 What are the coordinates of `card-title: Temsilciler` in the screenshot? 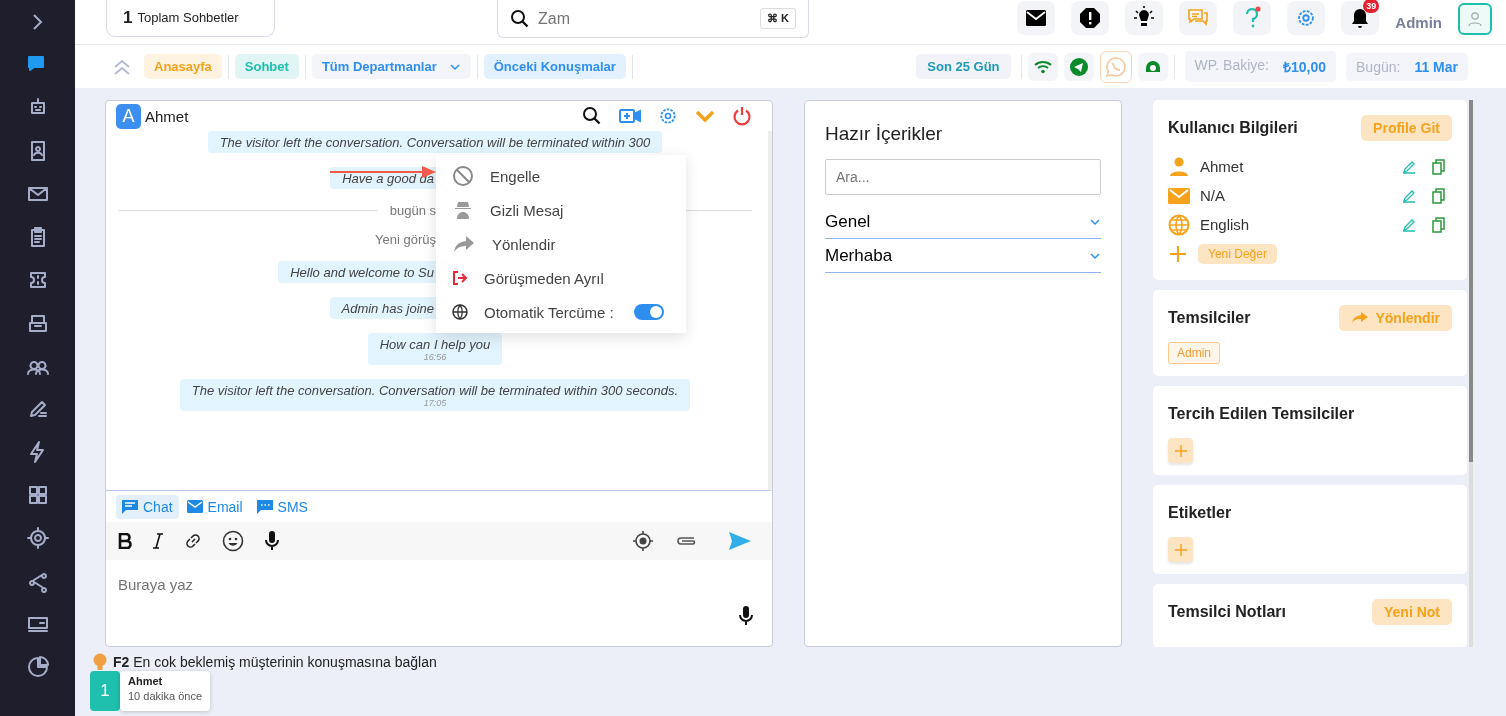 It's located at (1209, 318).